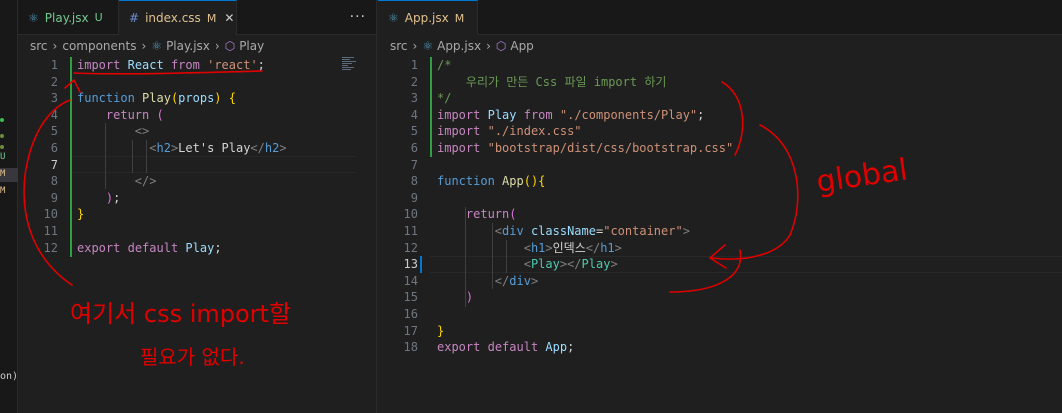 This screenshot has width=1062, height=413. Describe the element at coordinates (358, 17) in the screenshot. I see `more-actions-icon: ···` at that location.